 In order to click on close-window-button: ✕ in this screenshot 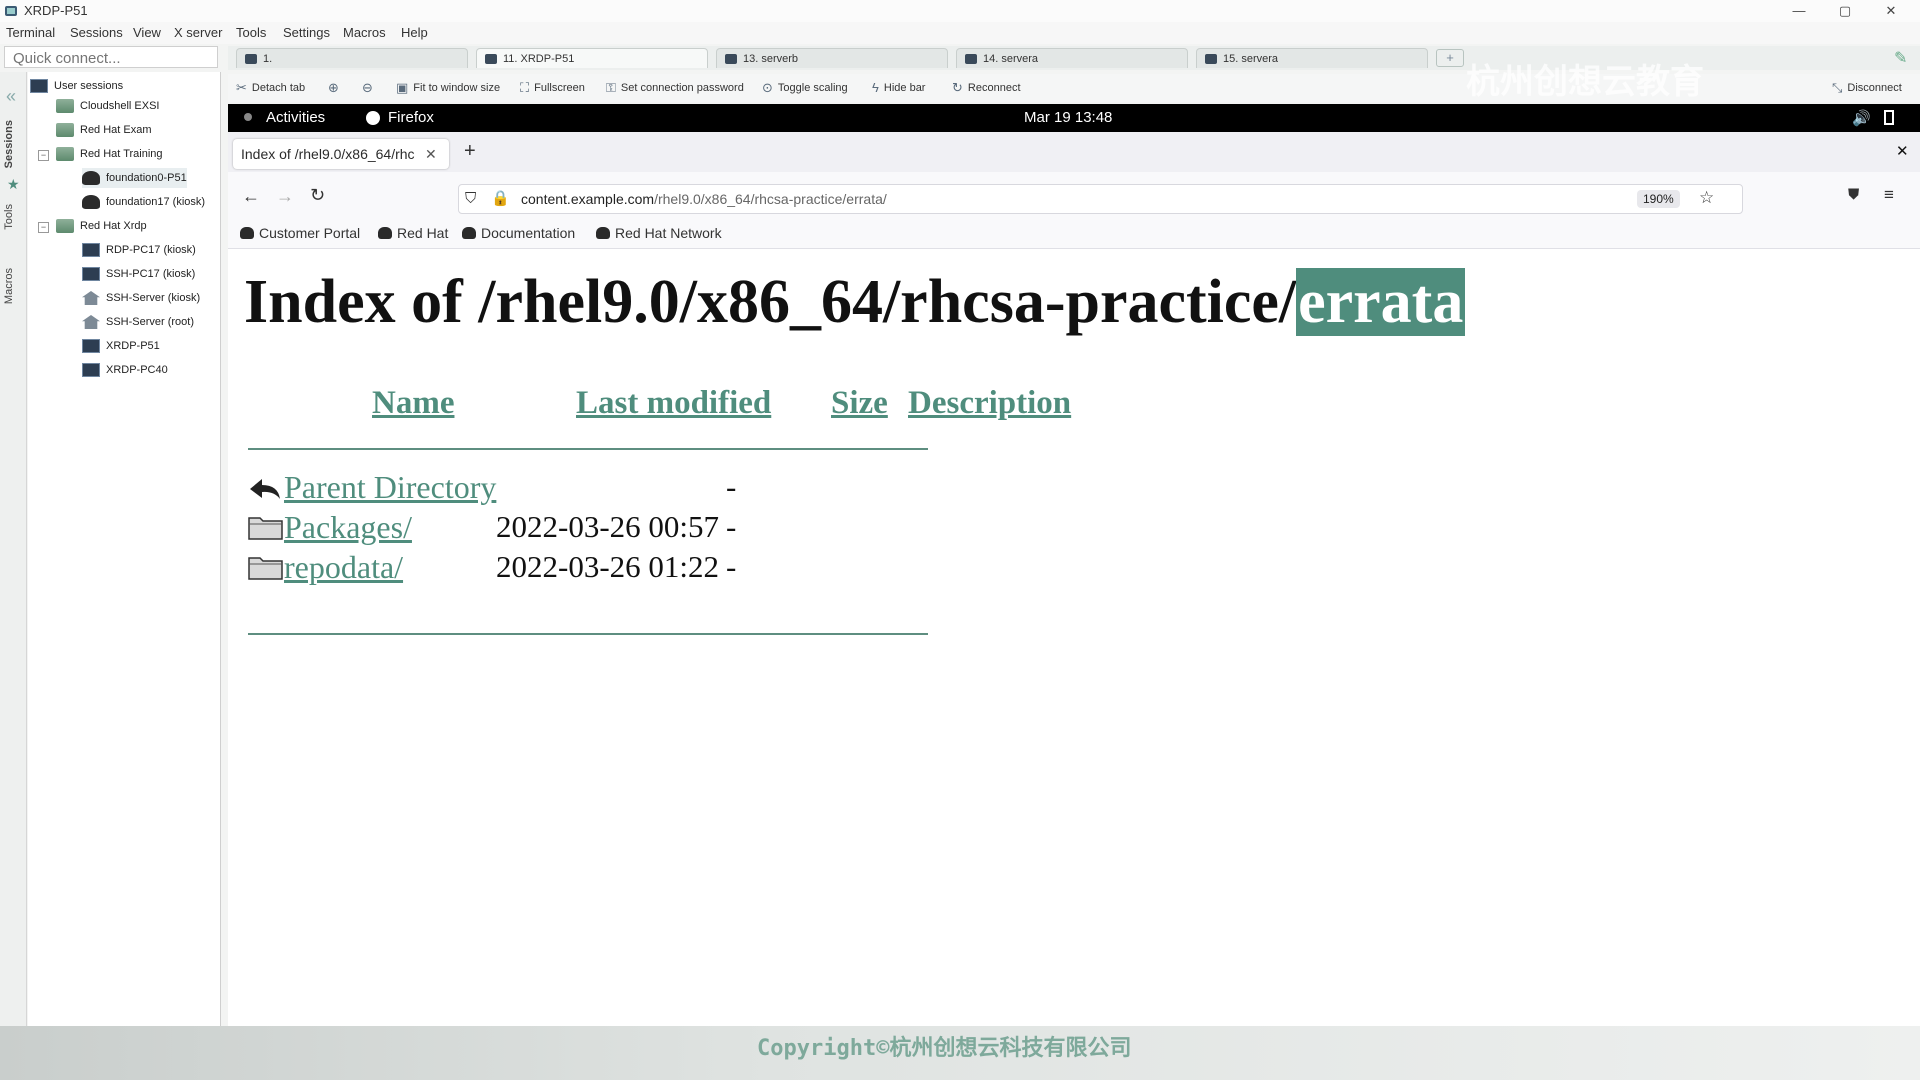, I will do `click(1891, 11)`.